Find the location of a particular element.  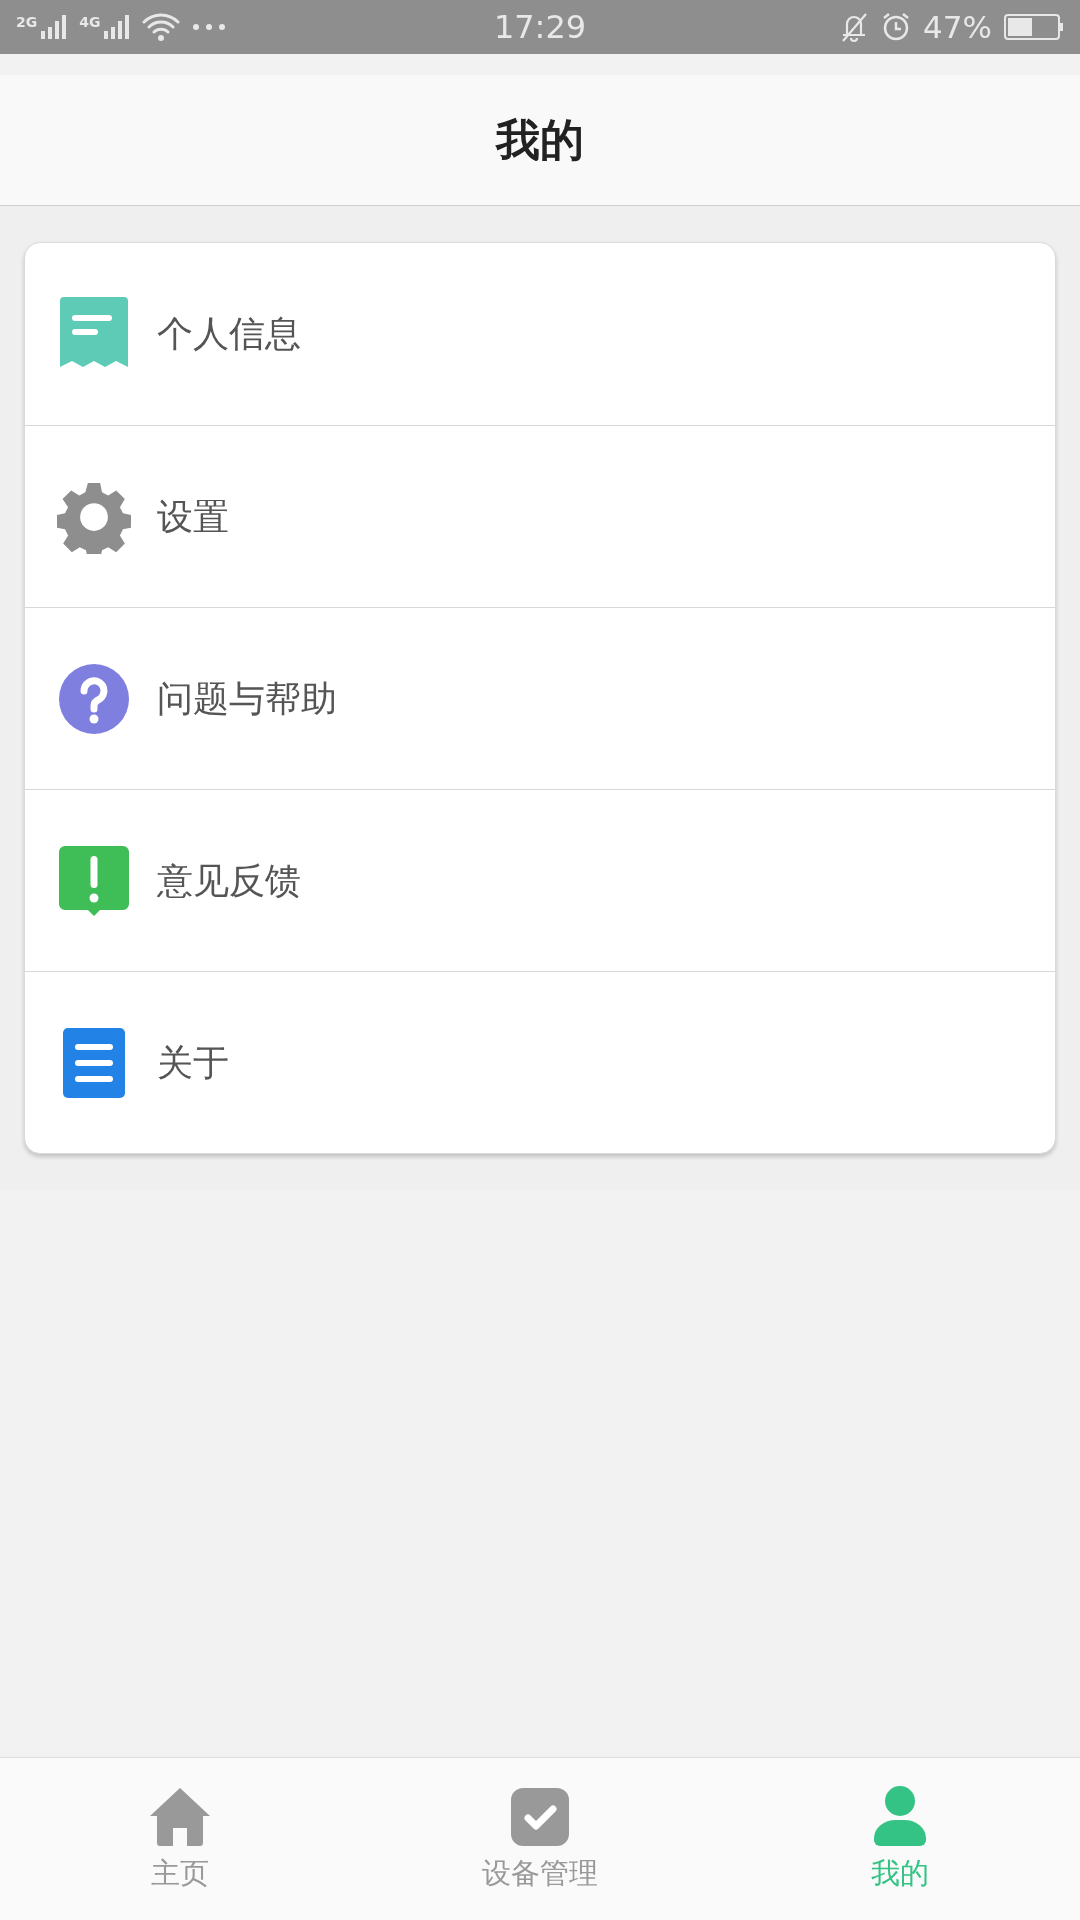

person-icon is located at coordinates (900, 1816).